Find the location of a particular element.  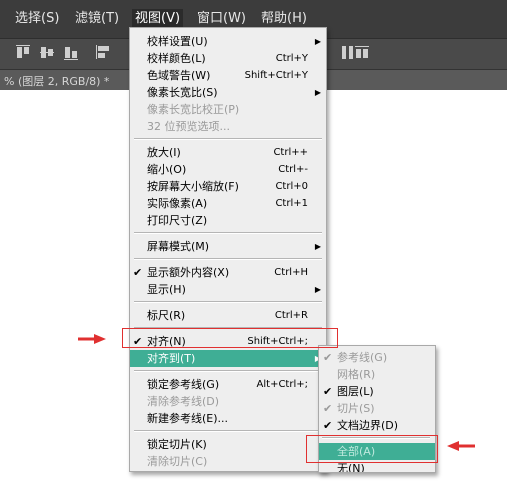

menu-item-fit-screen: 按屏幕大小缩放(F) Ctrl+0 is located at coordinates (228, 186).